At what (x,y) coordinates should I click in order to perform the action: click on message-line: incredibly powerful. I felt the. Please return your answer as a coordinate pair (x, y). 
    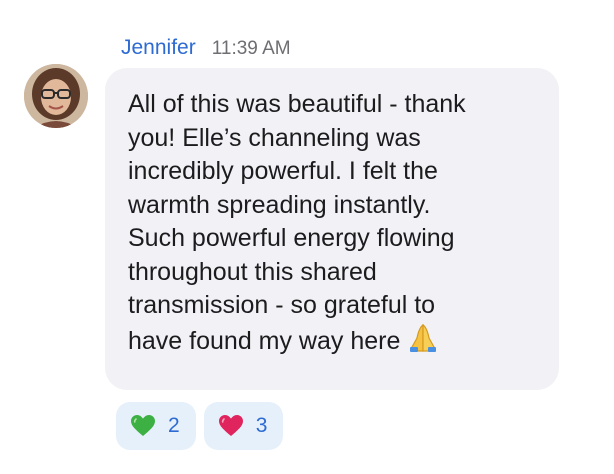
    Looking at the image, I should click on (283, 171).